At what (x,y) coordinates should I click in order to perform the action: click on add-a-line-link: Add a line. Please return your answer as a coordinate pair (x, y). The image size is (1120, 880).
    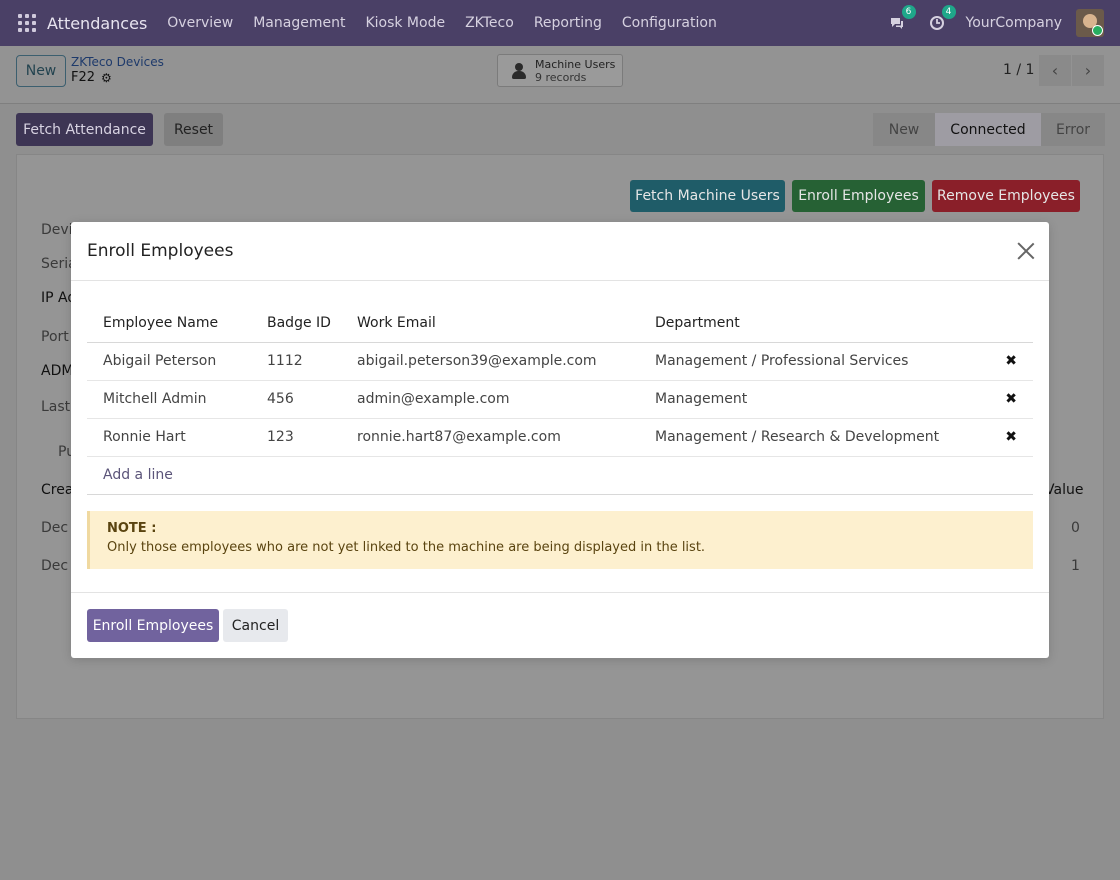
    Looking at the image, I should click on (560, 475).